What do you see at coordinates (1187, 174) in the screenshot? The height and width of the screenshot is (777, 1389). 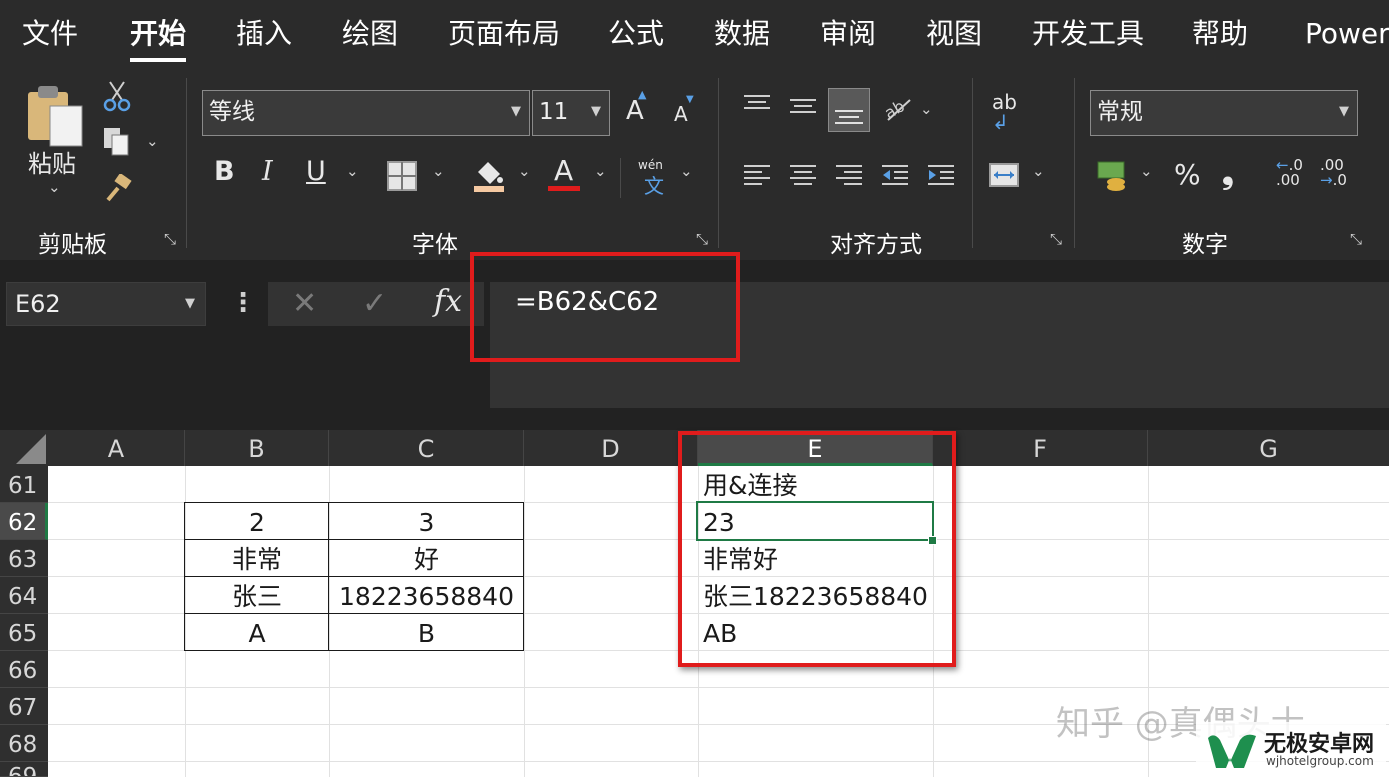 I see `percent-style-button: %` at bounding box center [1187, 174].